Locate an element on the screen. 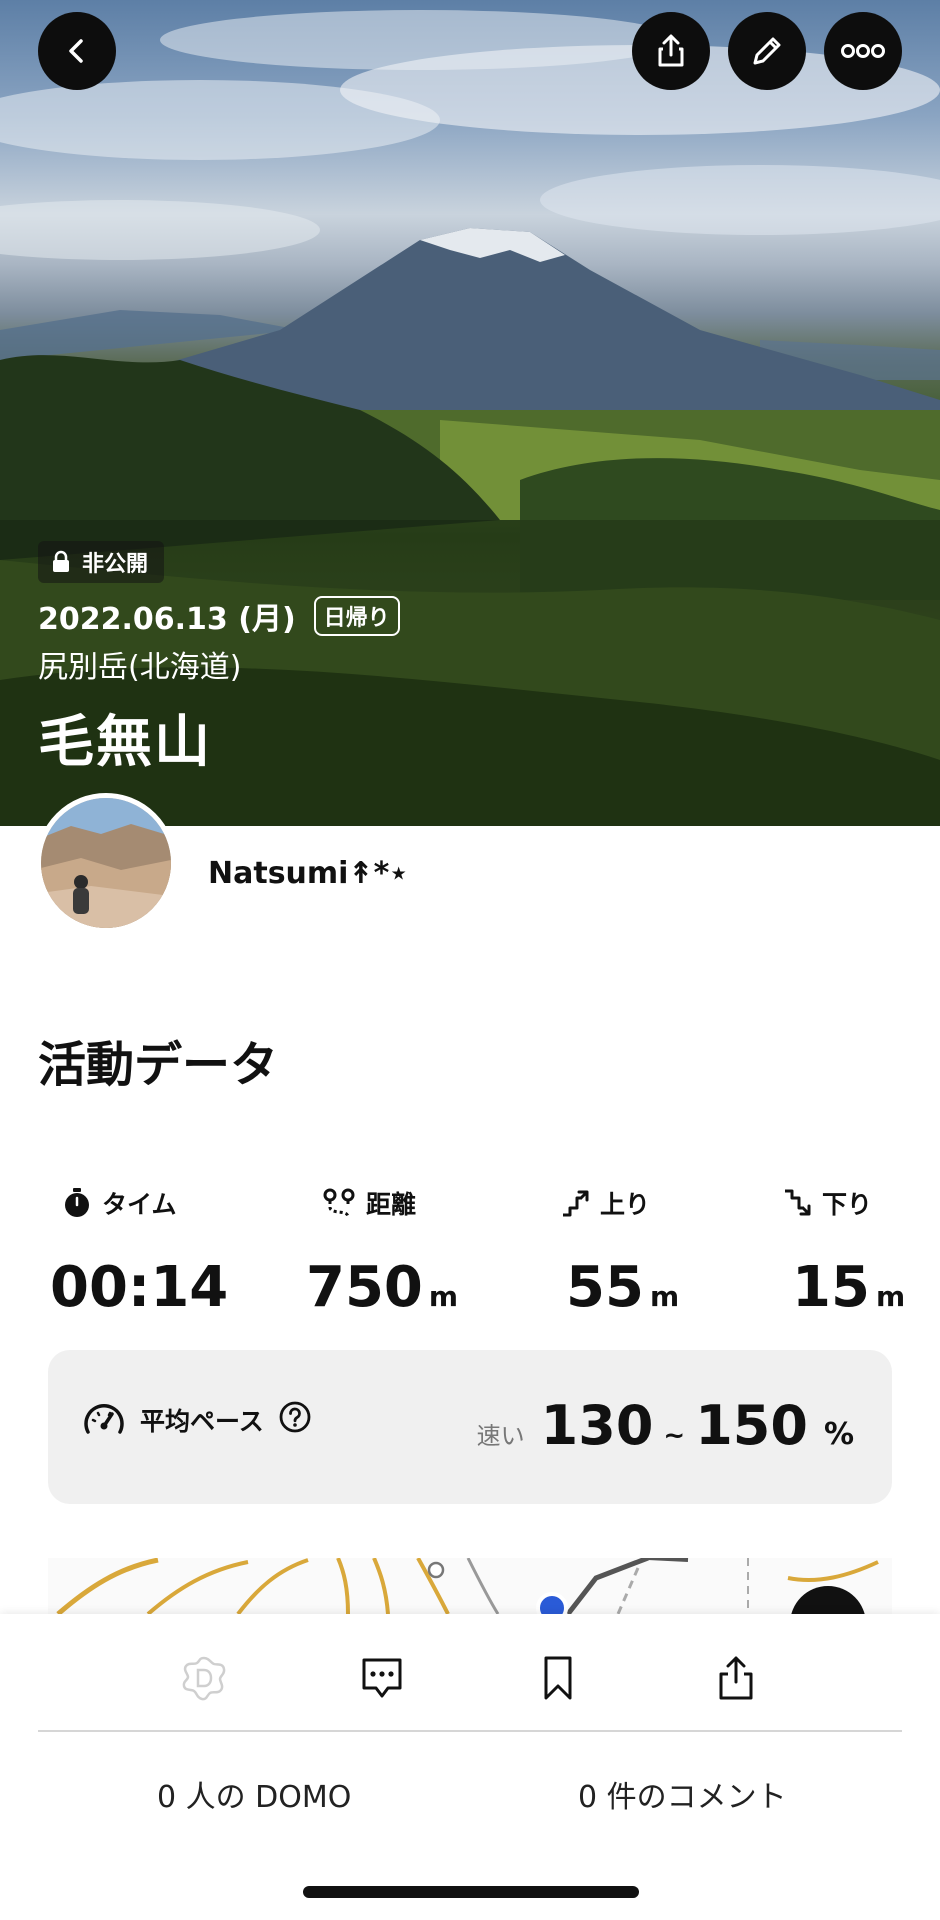 The image size is (940, 1920). stat-descent-label: 下り is located at coordinates (847, 1204).